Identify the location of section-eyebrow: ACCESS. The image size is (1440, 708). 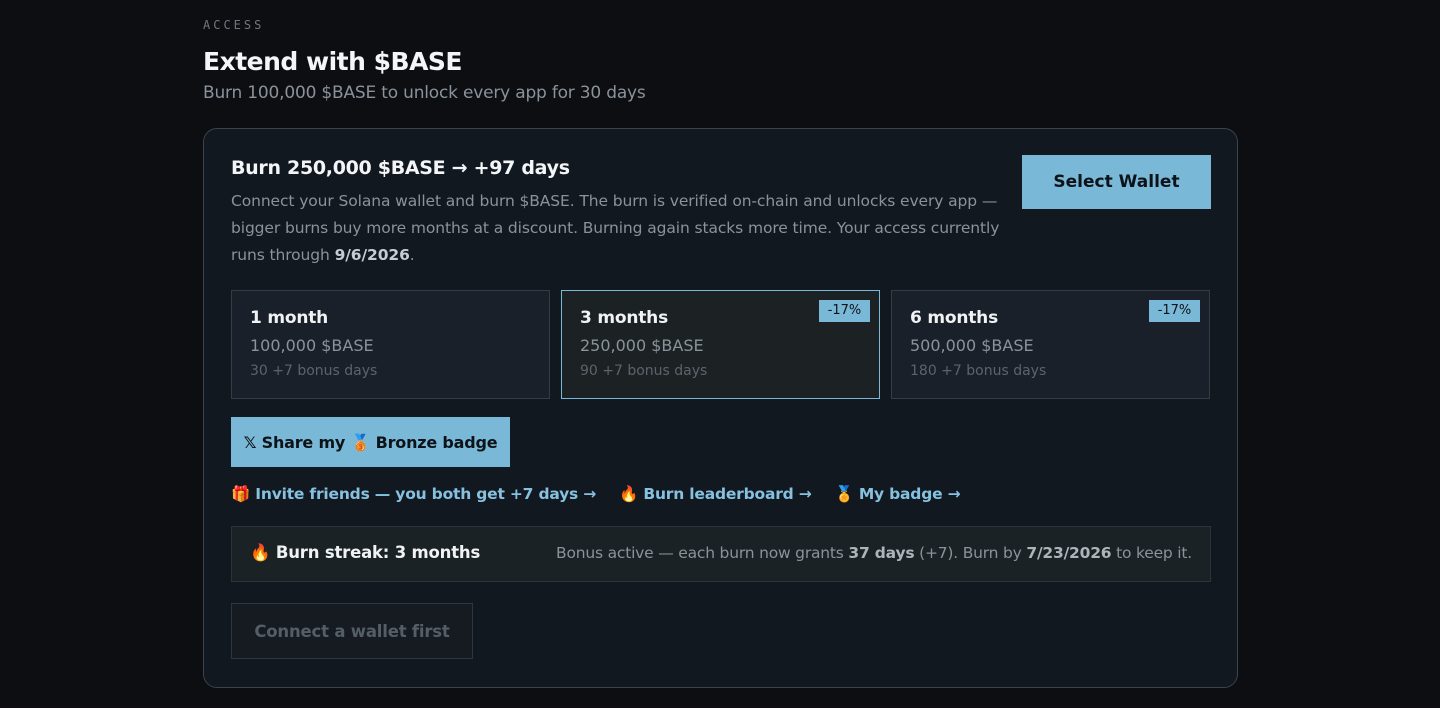
(234, 25).